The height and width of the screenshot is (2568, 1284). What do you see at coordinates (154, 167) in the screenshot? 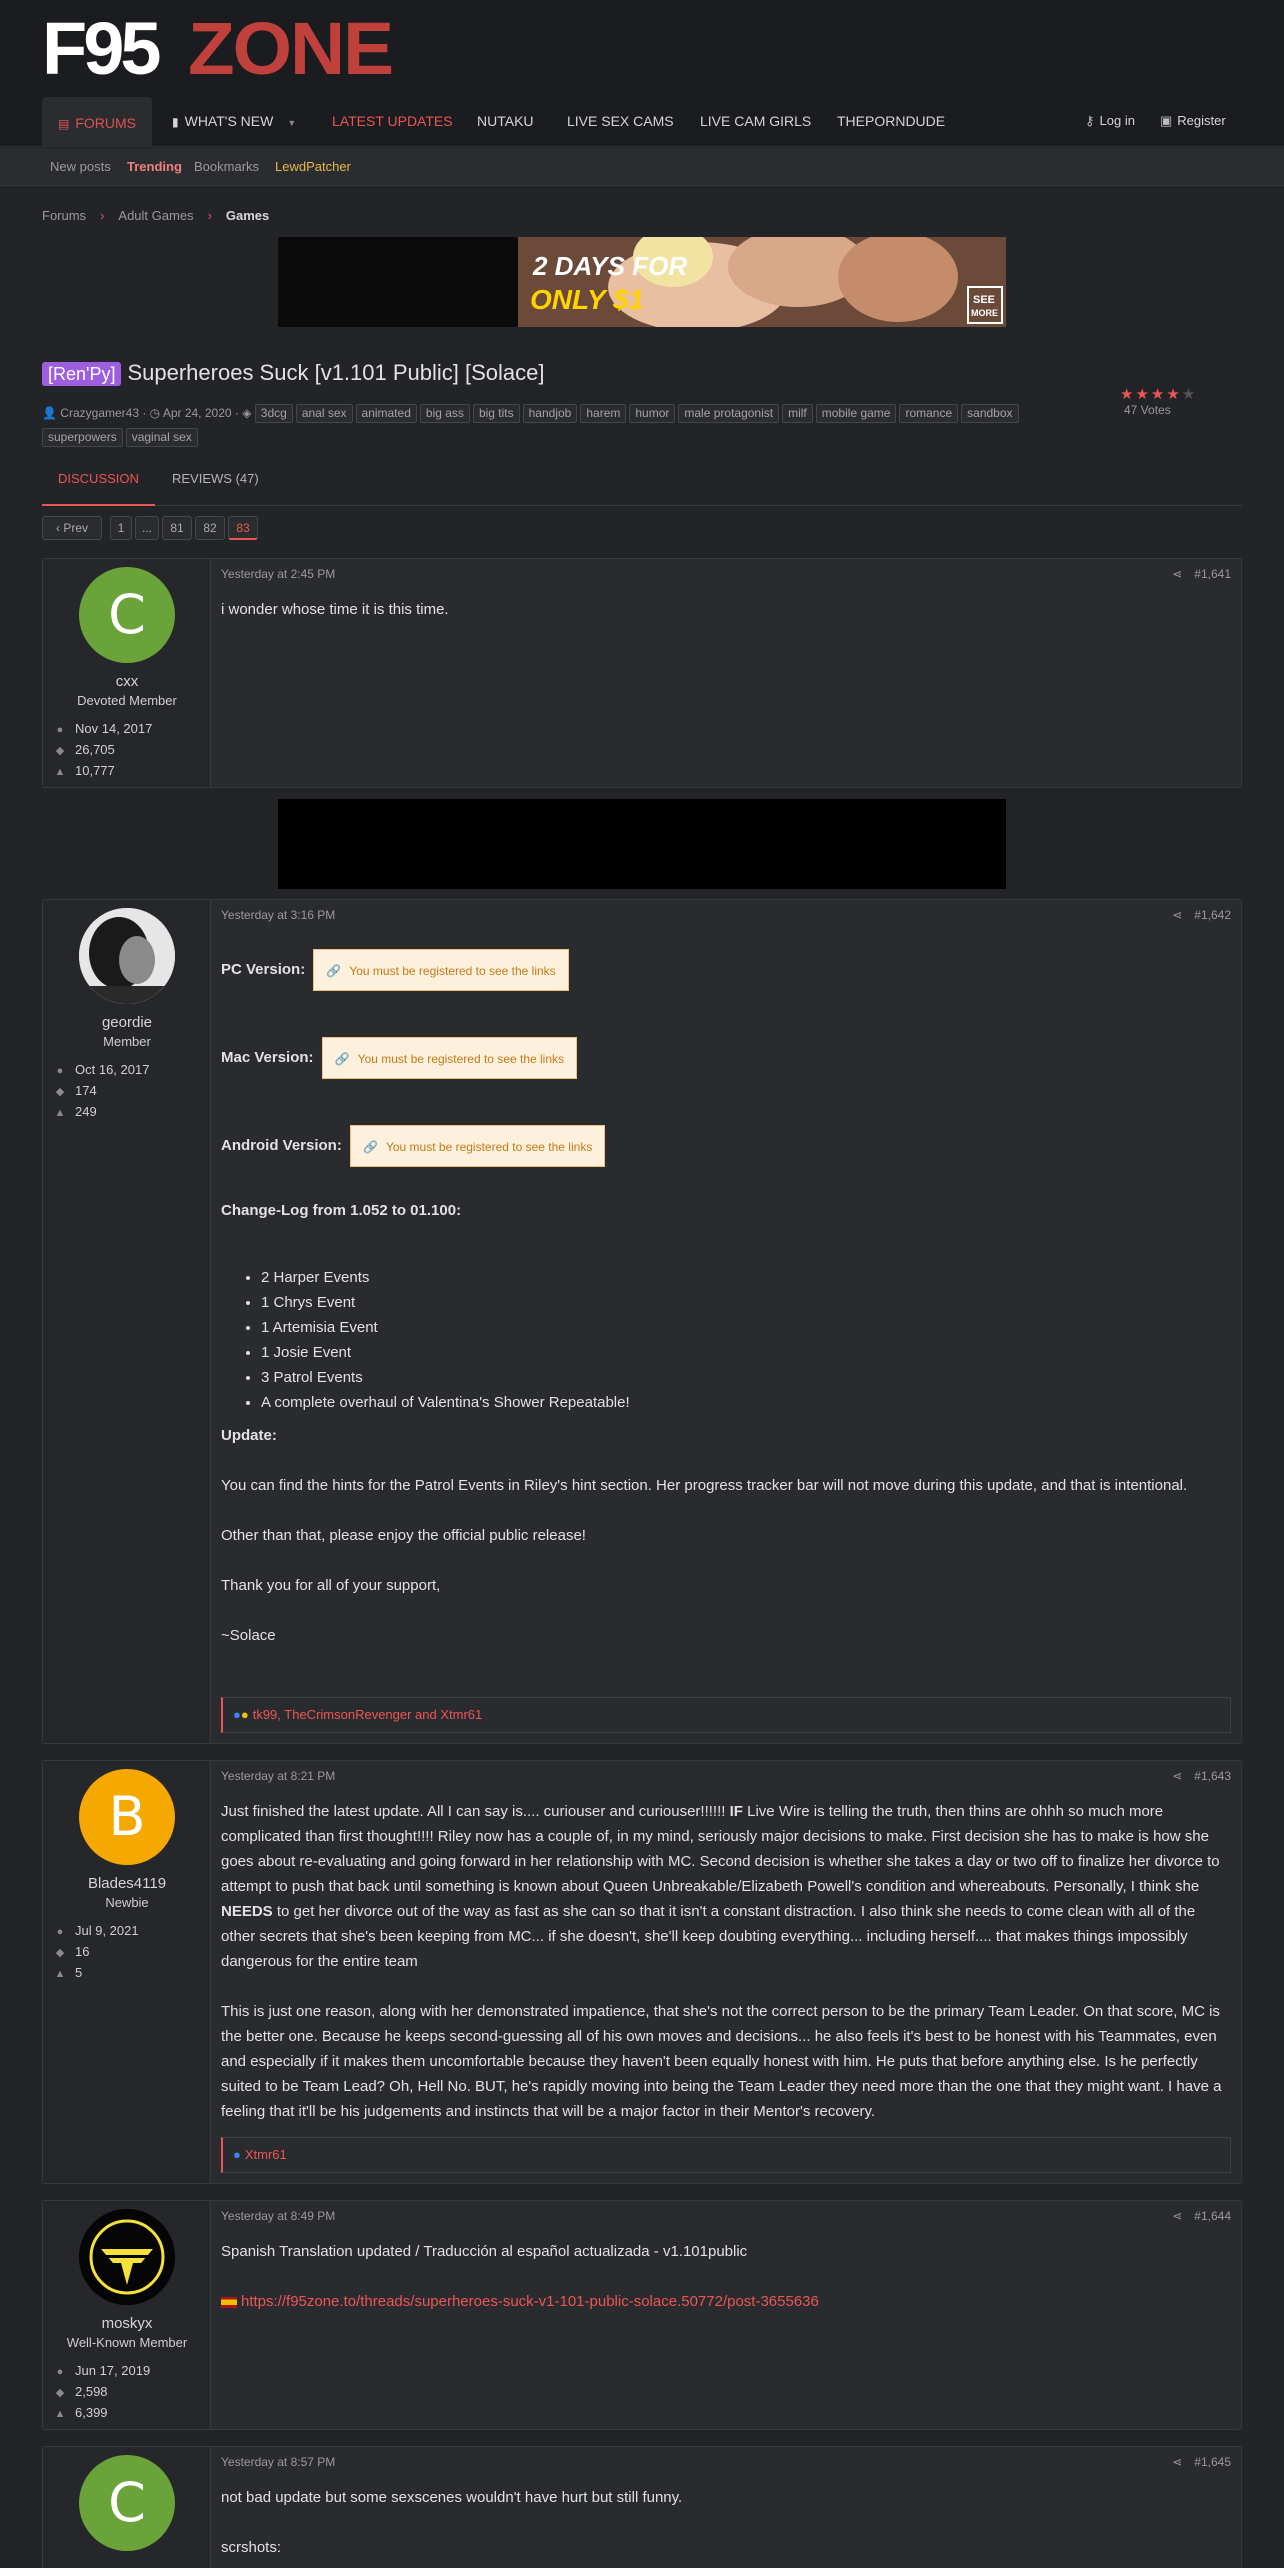
I see `subnav-trending: Trending` at bounding box center [154, 167].